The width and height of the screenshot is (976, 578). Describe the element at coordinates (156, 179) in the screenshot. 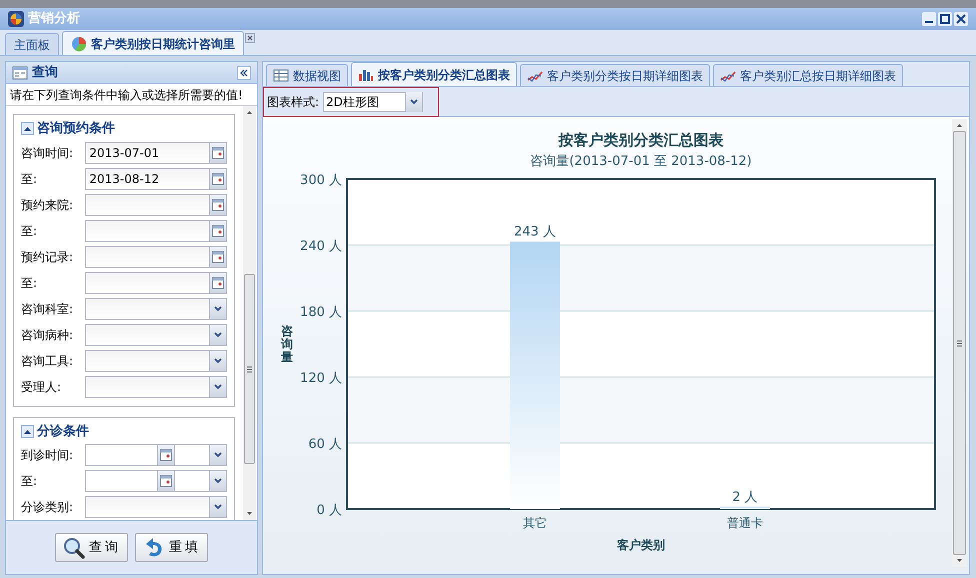

I see `date-field: 2013-08-12` at that location.